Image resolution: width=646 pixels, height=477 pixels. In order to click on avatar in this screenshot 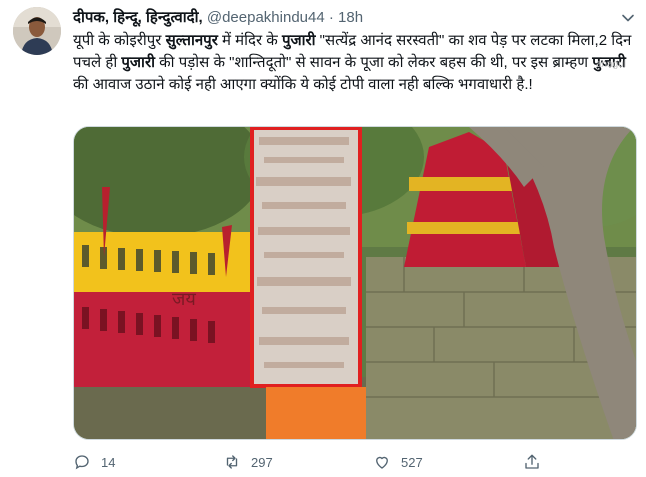, I will do `click(37, 31)`.